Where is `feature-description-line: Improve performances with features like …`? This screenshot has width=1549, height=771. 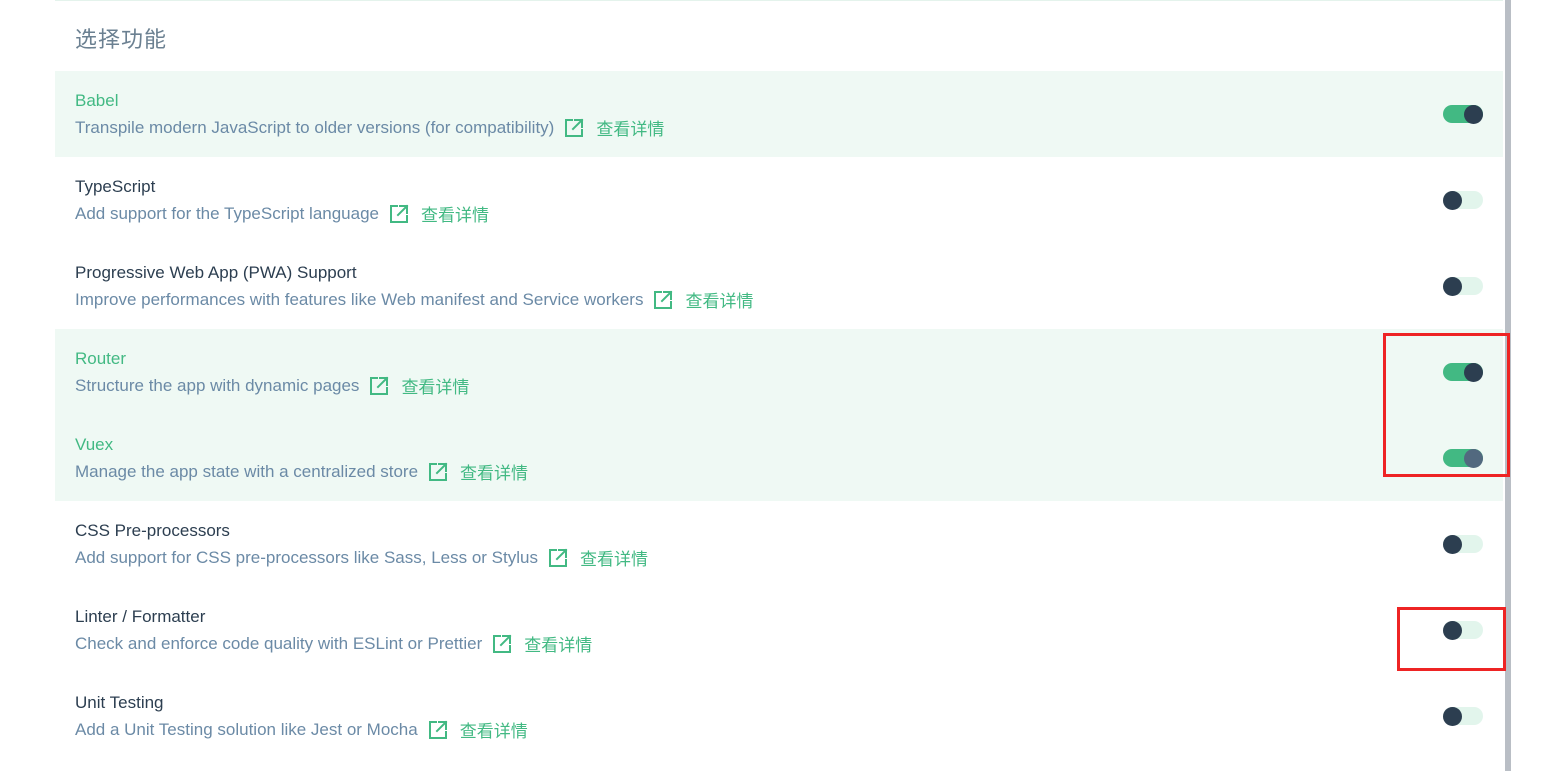 feature-description-line: Improve performances with features like … is located at coordinates (414, 299).